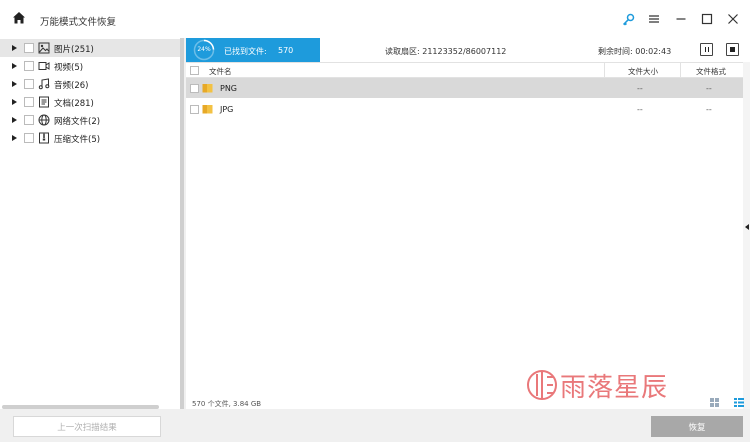  I want to click on menu-button, so click(654, 19).